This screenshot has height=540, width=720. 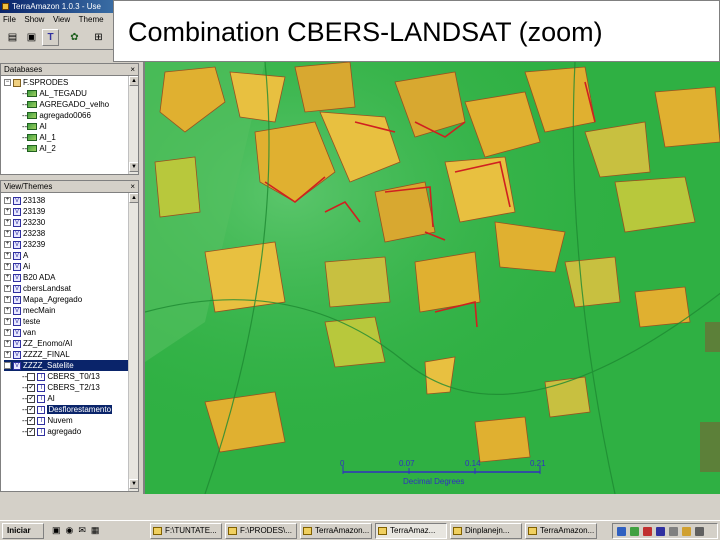 What do you see at coordinates (699, 531) in the screenshot?
I see `tray-clock-icon` at bounding box center [699, 531].